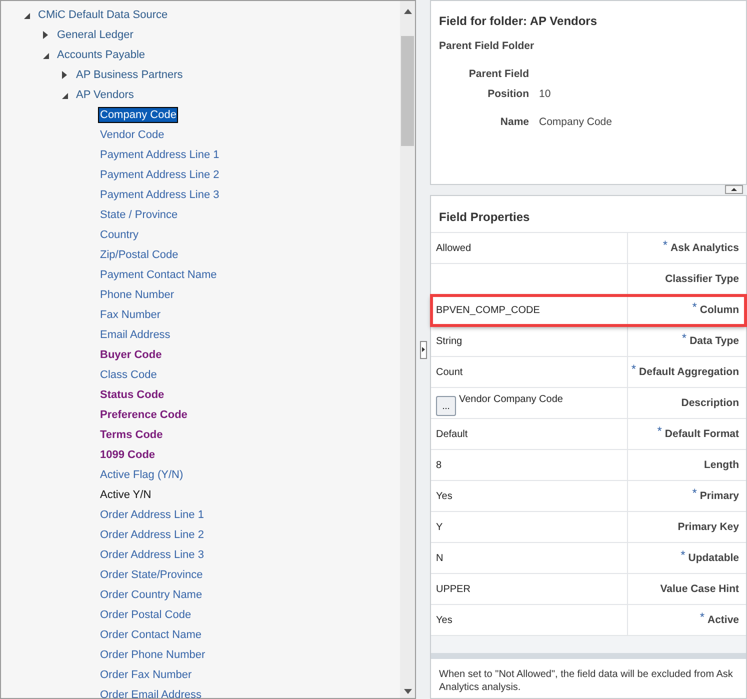  What do you see at coordinates (721, 465) in the screenshot?
I see `property-label: Length` at bounding box center [721, 465].